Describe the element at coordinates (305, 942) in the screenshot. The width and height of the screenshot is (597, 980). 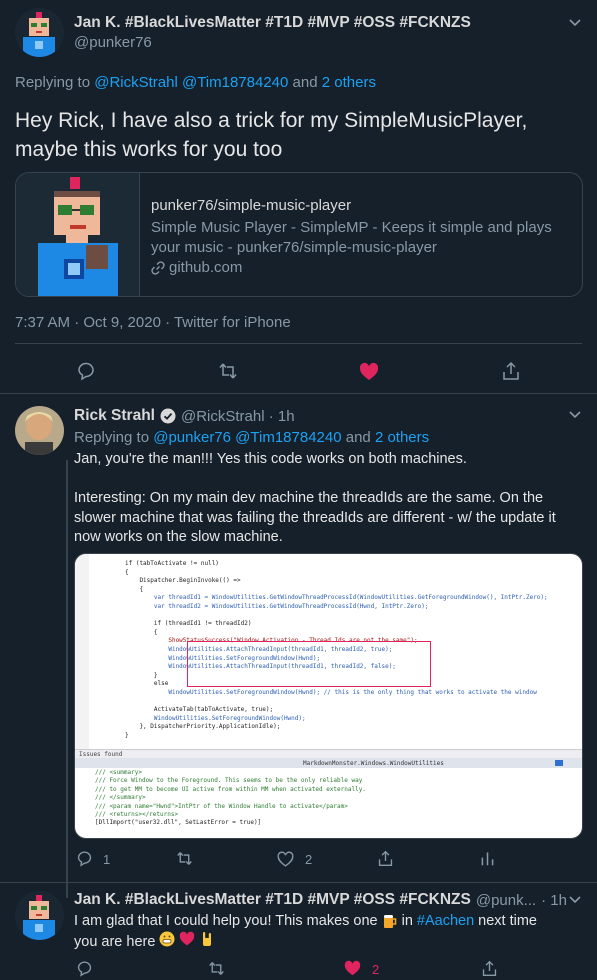
I see `tweet3-text-line2: you are here` at that location.